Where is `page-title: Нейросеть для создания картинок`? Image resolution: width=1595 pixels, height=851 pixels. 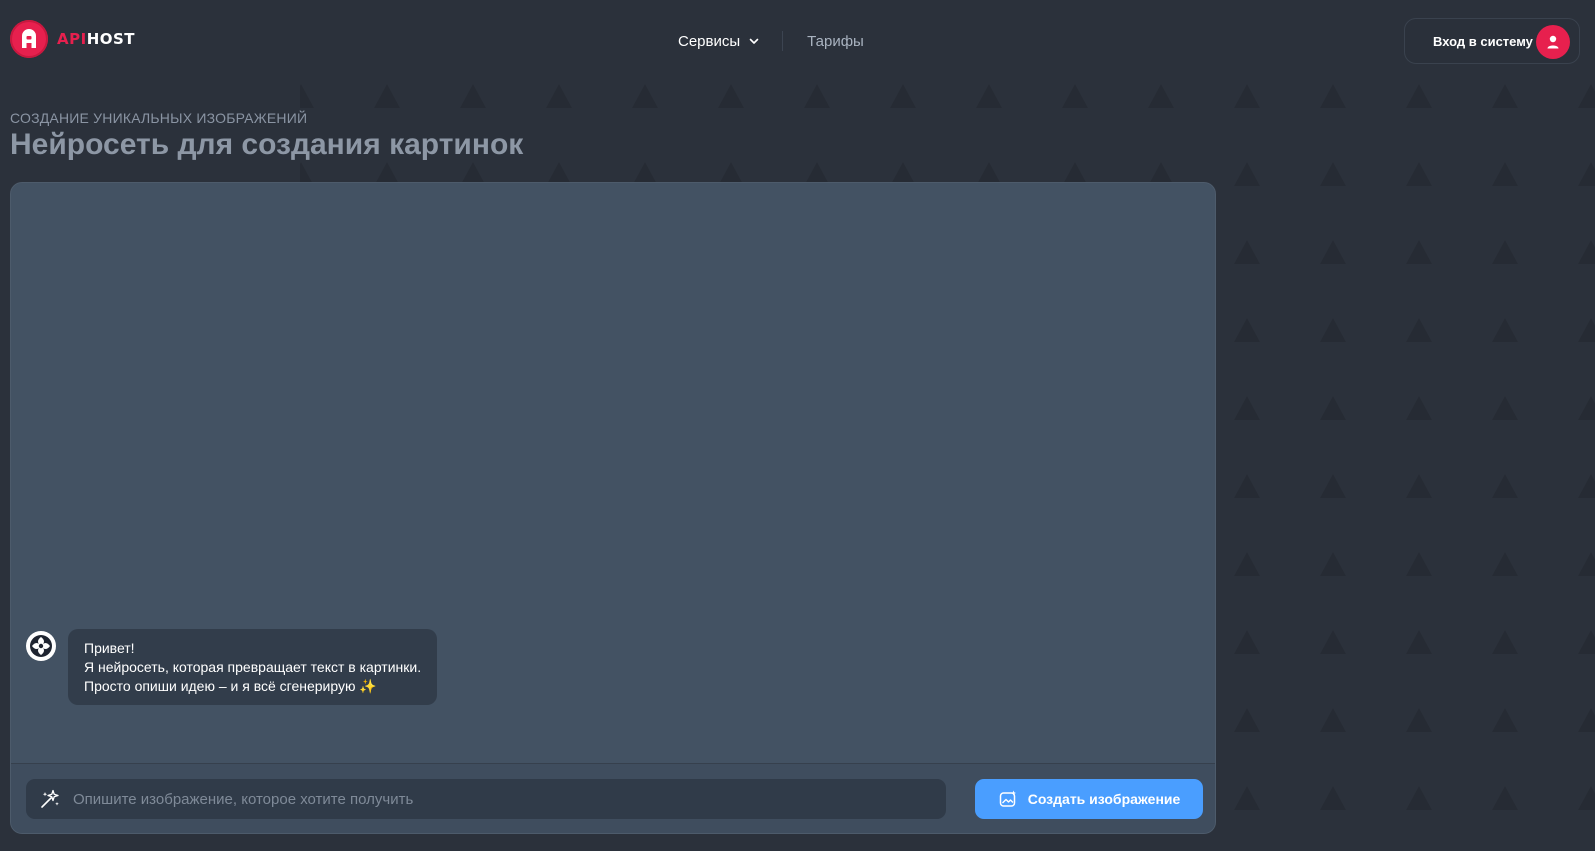 page-title: Нейросеть для создания картинок is located at coordinates (267, 144).